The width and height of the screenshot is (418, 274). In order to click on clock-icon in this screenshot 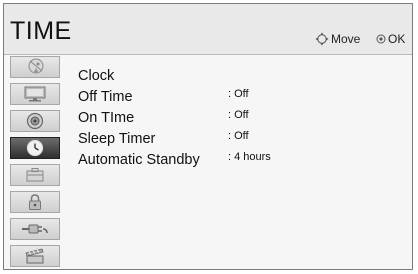, I will do `click(35, 148)`.